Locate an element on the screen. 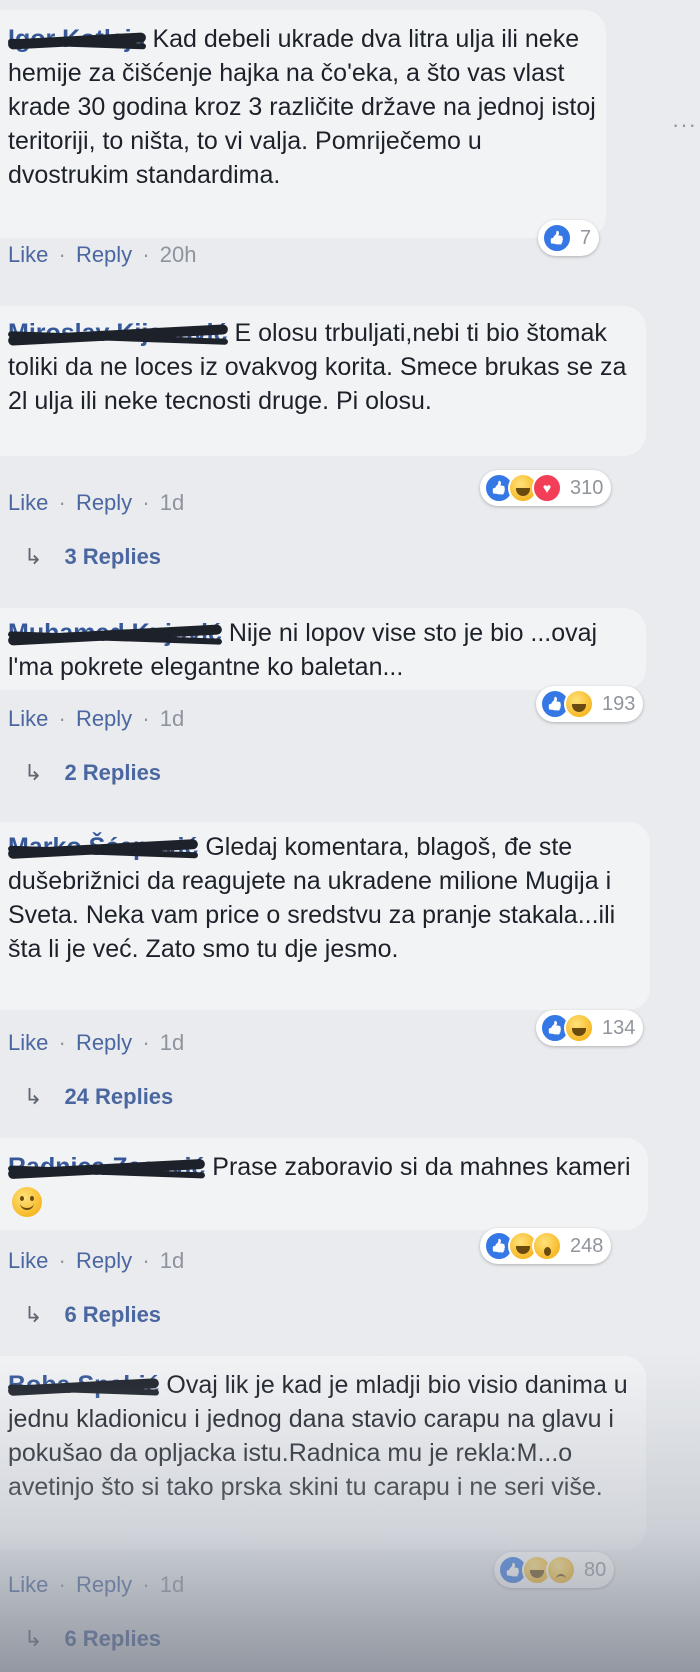 This screenshot has width=700, height=1672. replies-count: 3 Replies is located at coordinates (112, 557).